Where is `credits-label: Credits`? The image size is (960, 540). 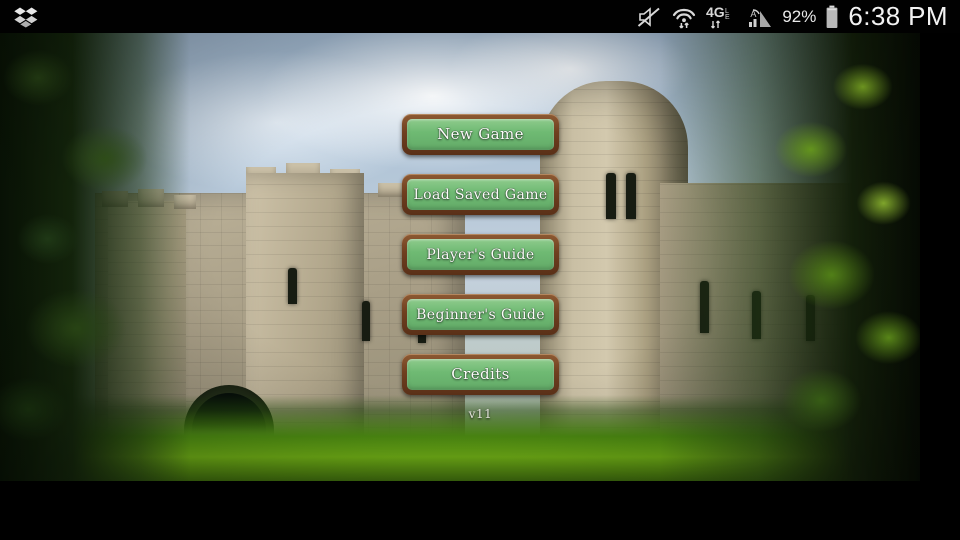 credits-label: Credits is located at coordinates (480, 374).